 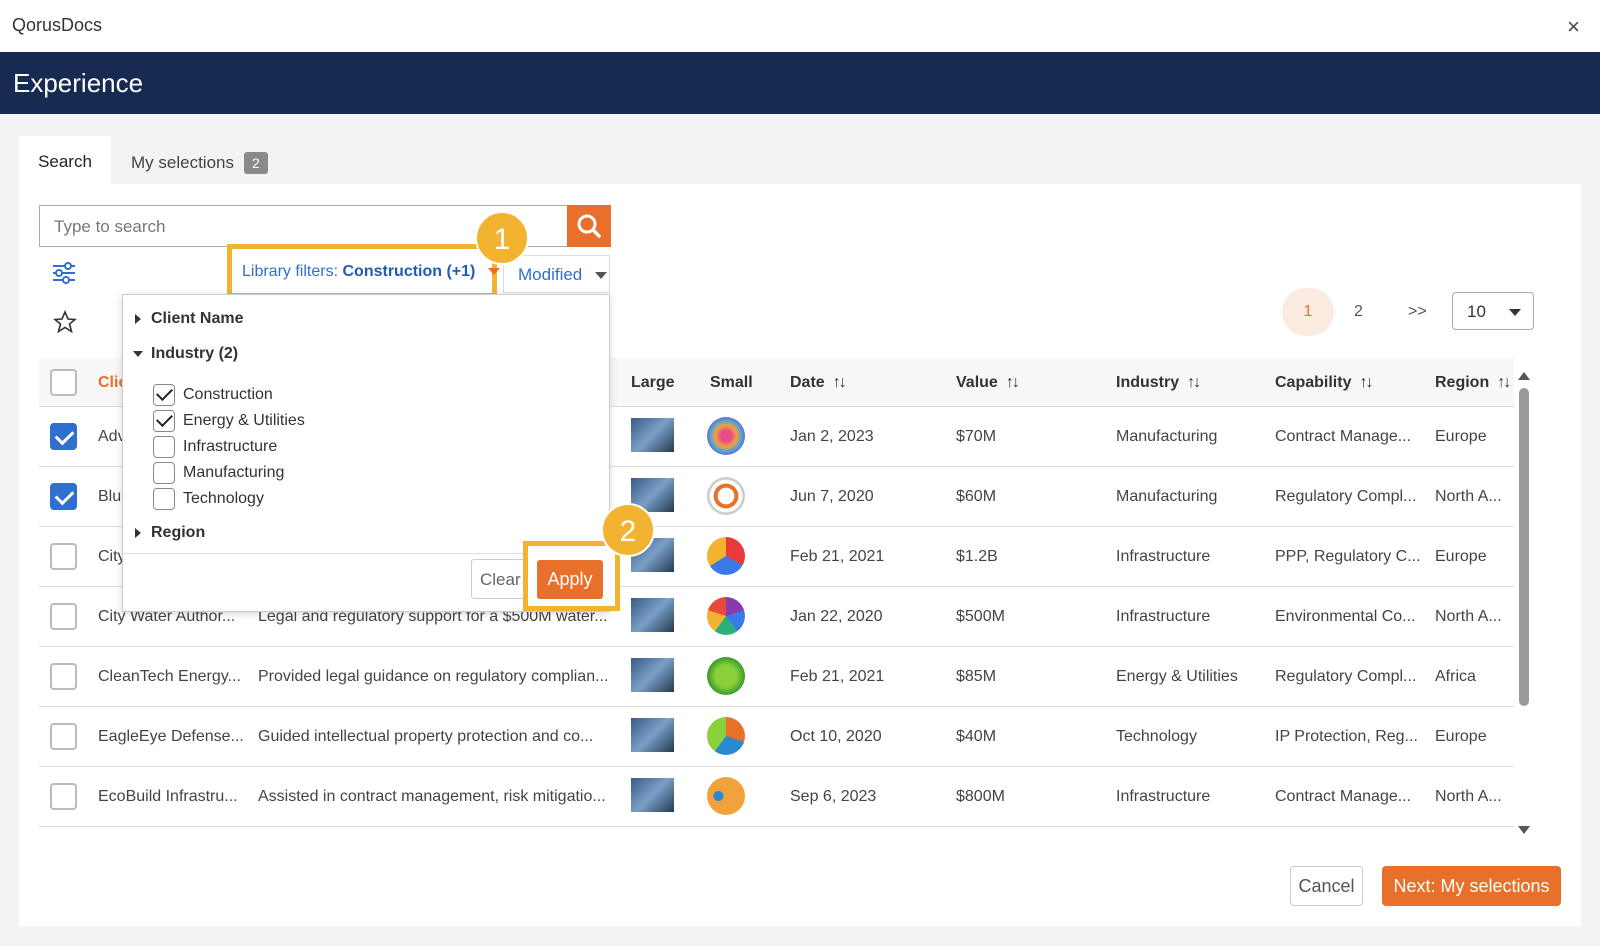 I want to click on next-pages-button: >>, so click(x=1417, y=312).